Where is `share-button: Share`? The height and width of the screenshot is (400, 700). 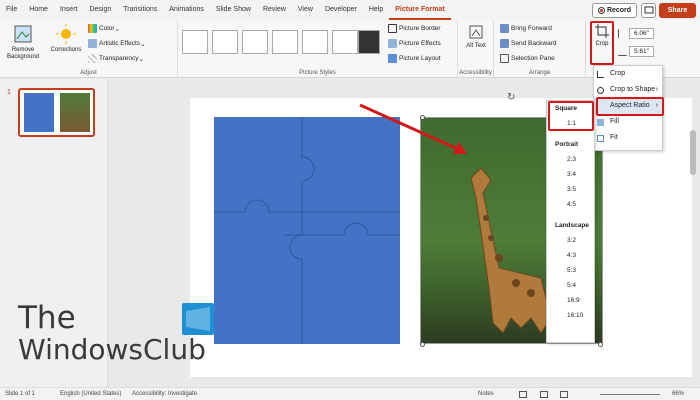 share-button: Share is located at coordinates (677, 10).